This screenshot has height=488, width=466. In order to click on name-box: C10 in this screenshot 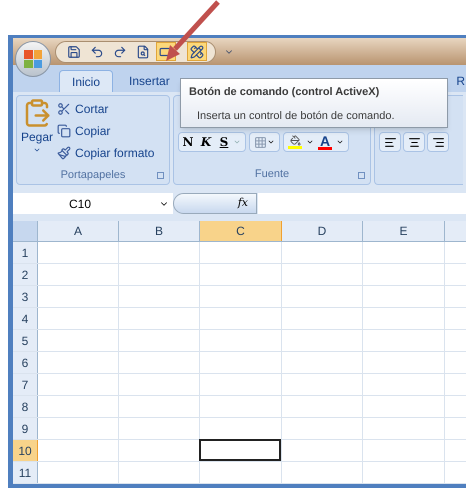, I will do `click(93, 203)`.